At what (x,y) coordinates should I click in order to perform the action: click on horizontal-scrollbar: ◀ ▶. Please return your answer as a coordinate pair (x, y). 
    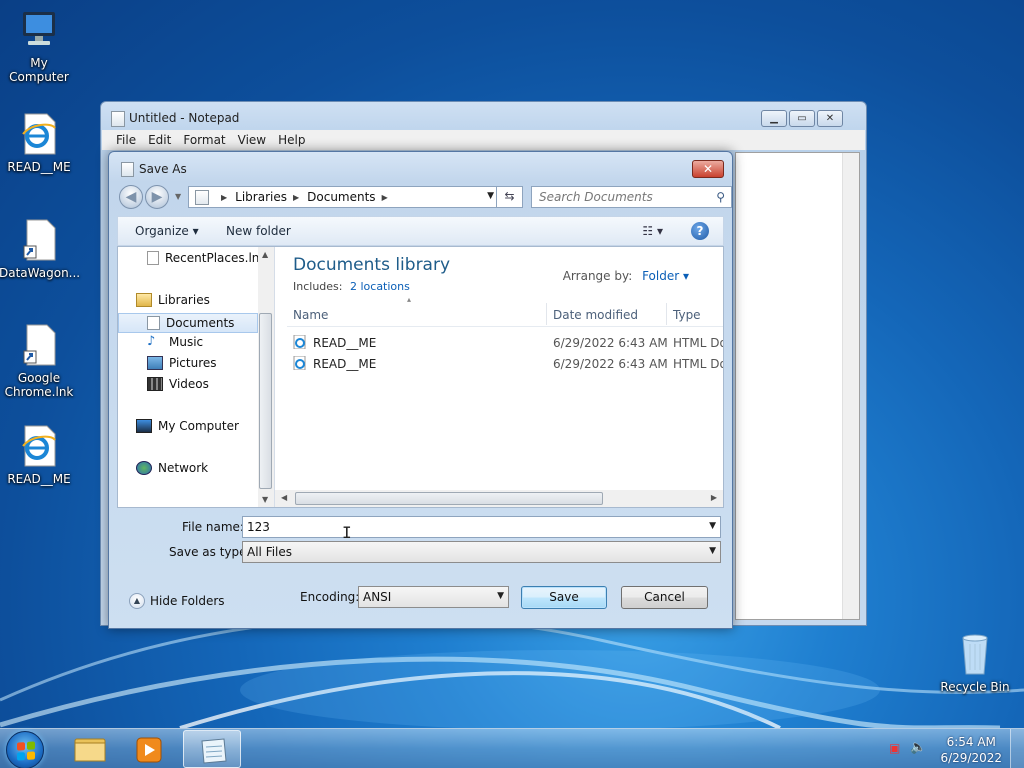
    Looking at the image, I should click on (499, 498).